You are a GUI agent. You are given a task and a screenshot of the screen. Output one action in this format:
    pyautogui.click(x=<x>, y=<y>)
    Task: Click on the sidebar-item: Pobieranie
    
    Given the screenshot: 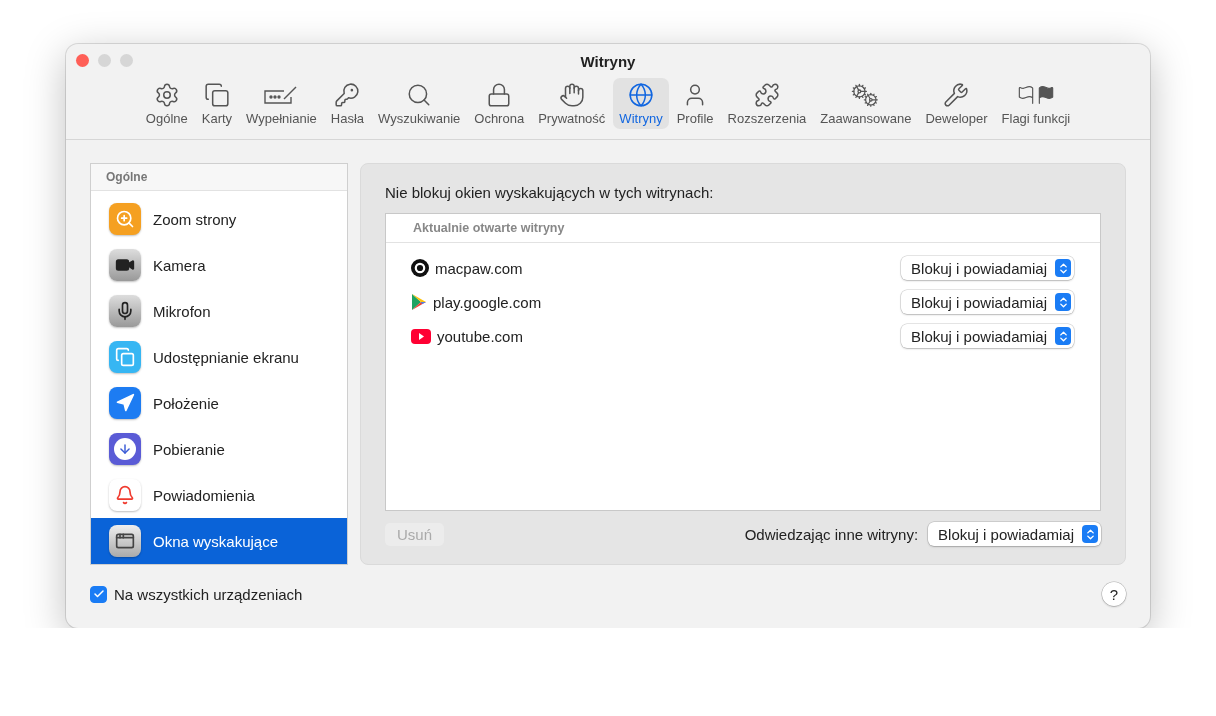 What is the action you would take?
    pyautogui.click(x=219, y=449)
    